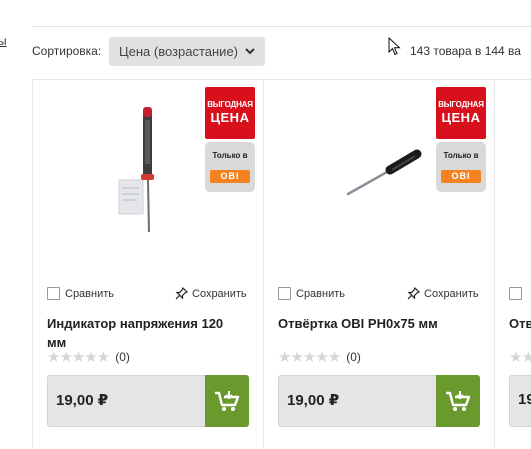 The width and height of the screenshot is (531, 449). I want to click on product-title-line: Индикатор напряжения 120, so click(135, 323).